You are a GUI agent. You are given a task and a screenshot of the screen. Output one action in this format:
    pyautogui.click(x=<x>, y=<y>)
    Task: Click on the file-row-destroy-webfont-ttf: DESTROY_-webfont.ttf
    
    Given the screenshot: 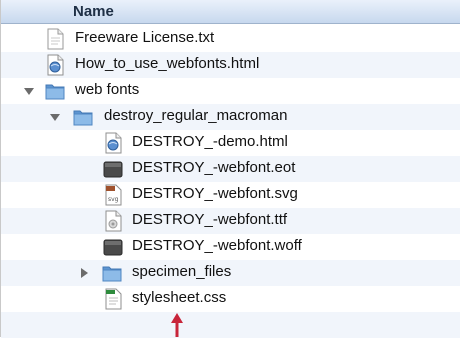 What is the action you would take?
    pyautogui.click(x=230, y=221)
    